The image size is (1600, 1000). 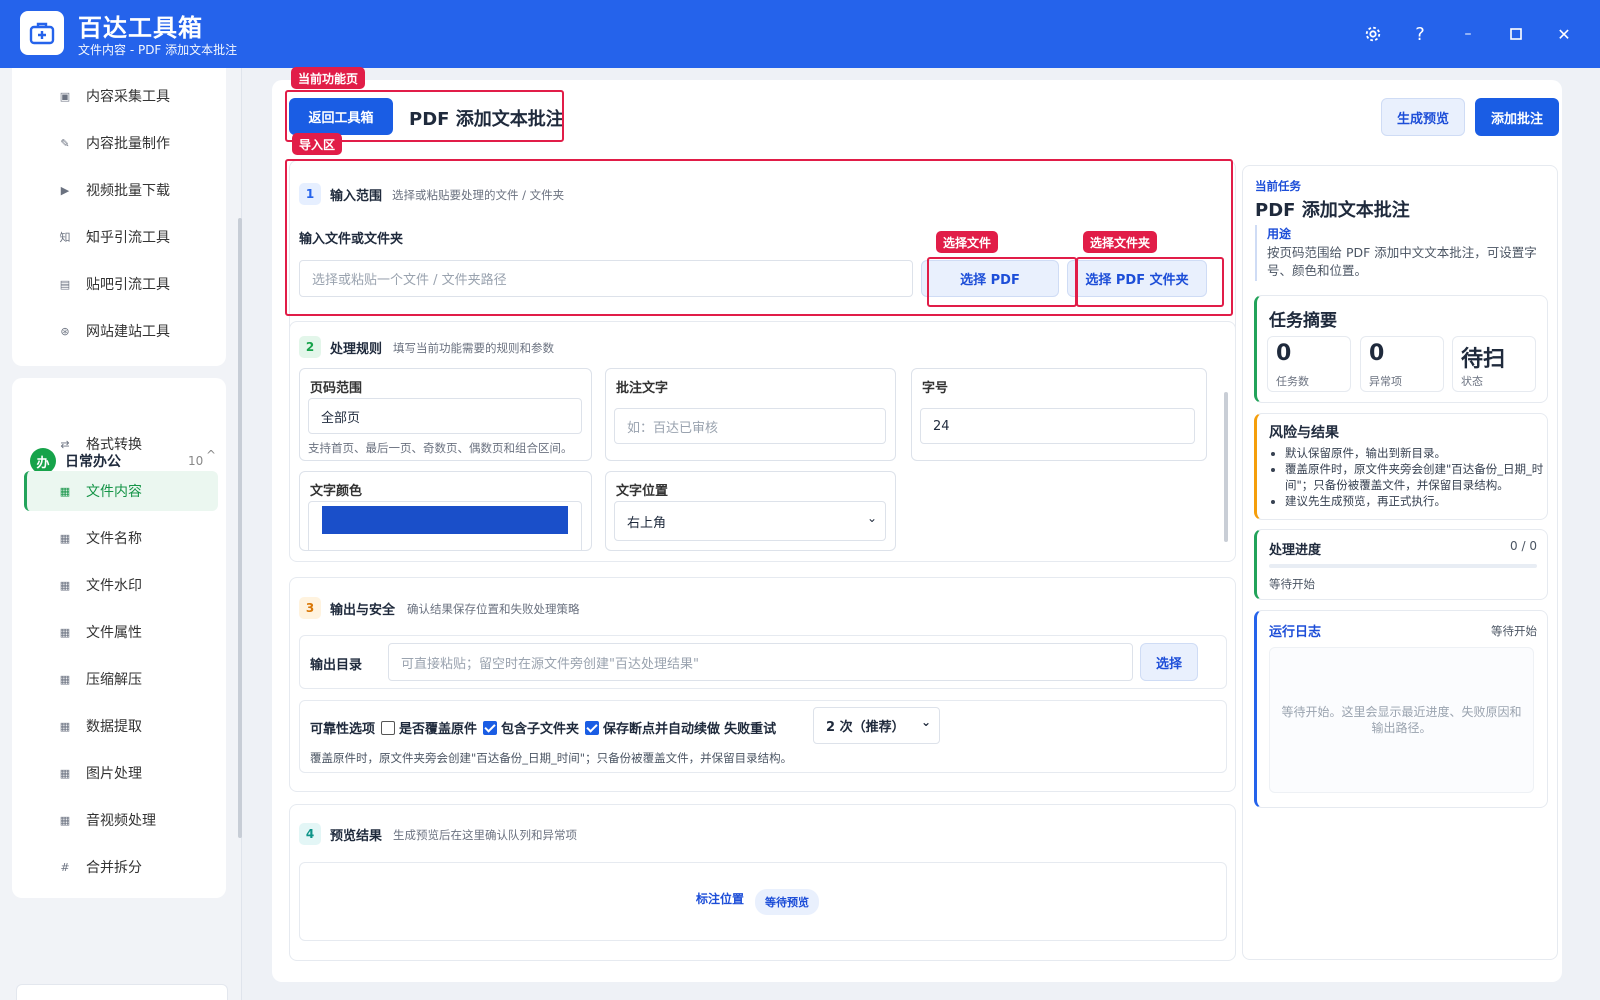 I want to click on sidebar-item-网站建站工具: ⊛ 网站建站工具, so click(x=121, y=331).